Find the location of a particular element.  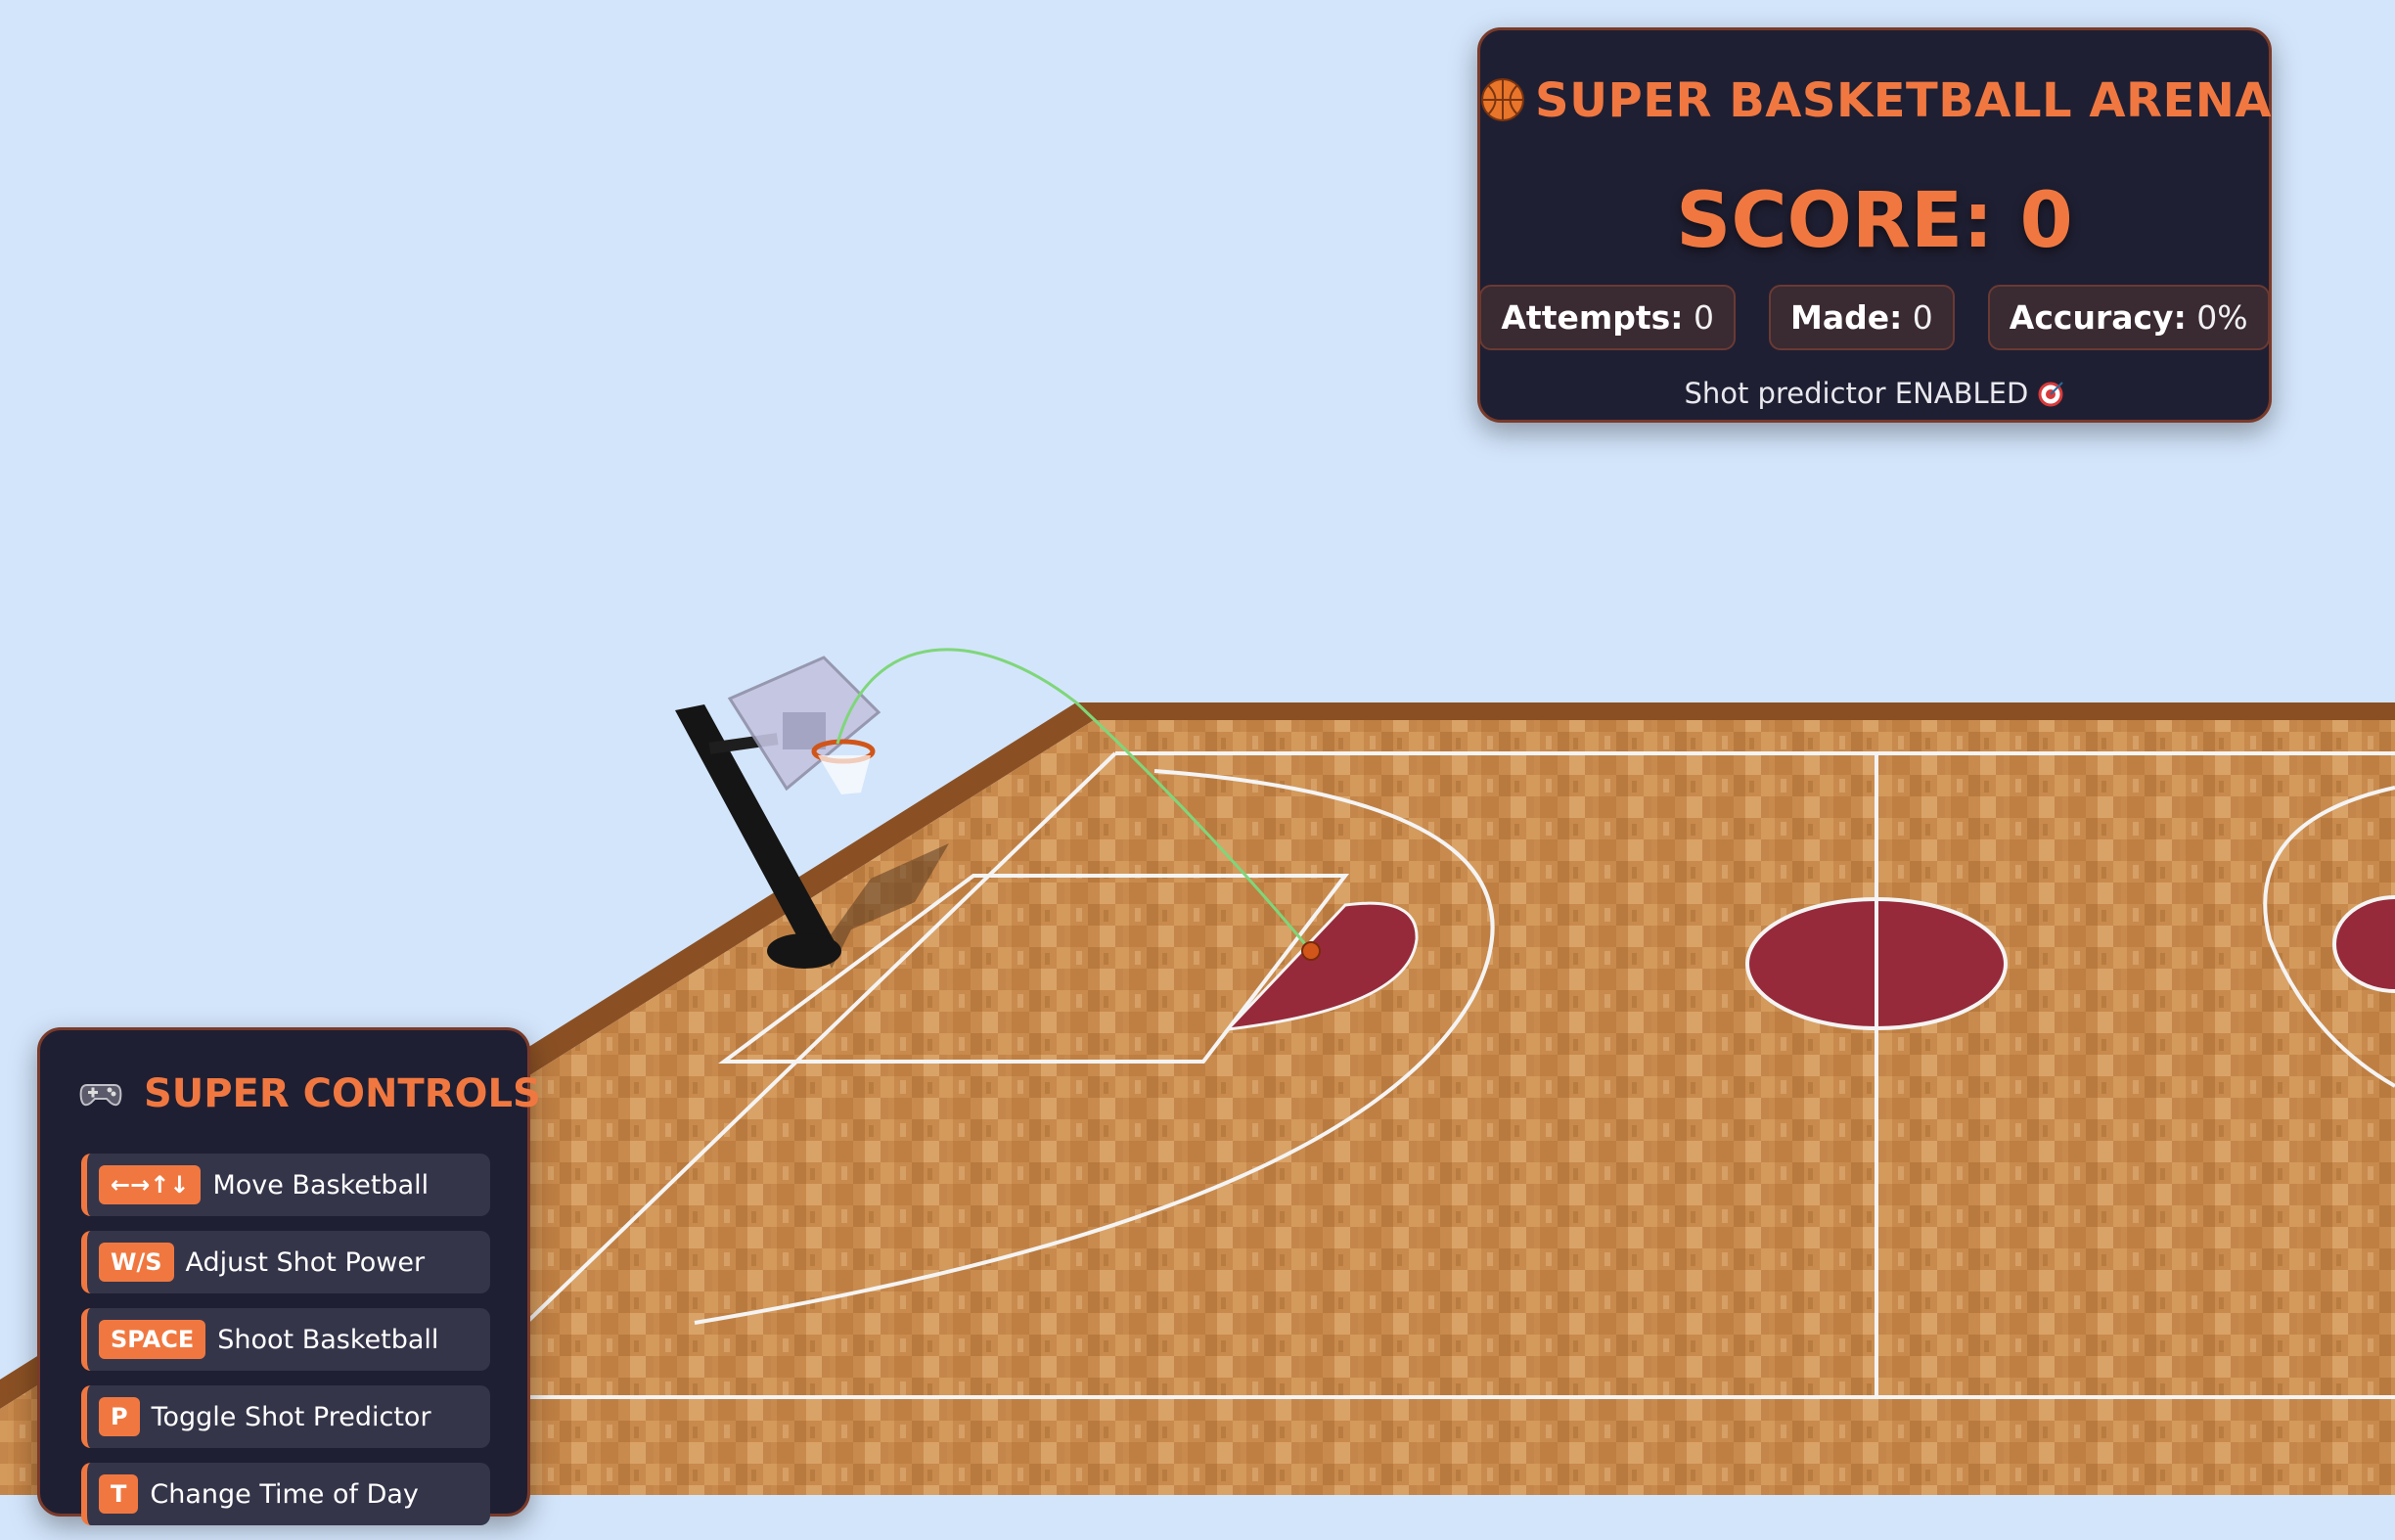

control-power: W/S Adjust Shot Power is located at coordinates (285, 1262).